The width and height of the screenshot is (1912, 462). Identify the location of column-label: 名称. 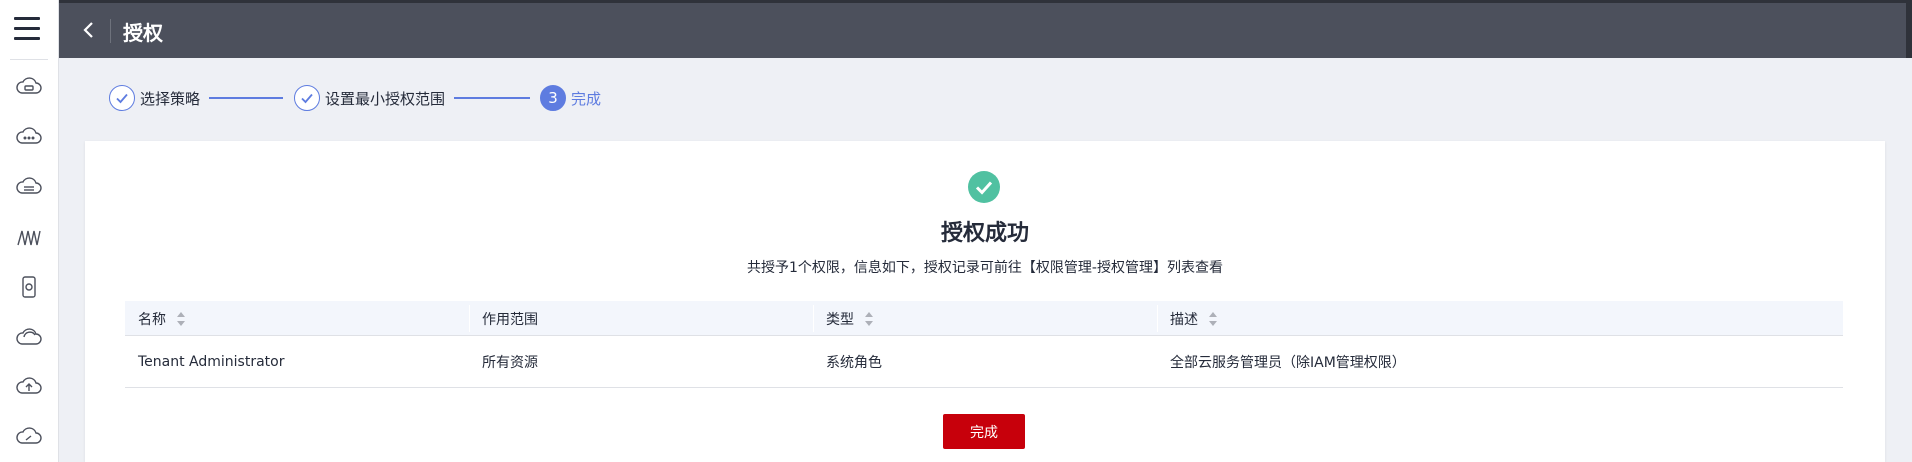
(152, 319).